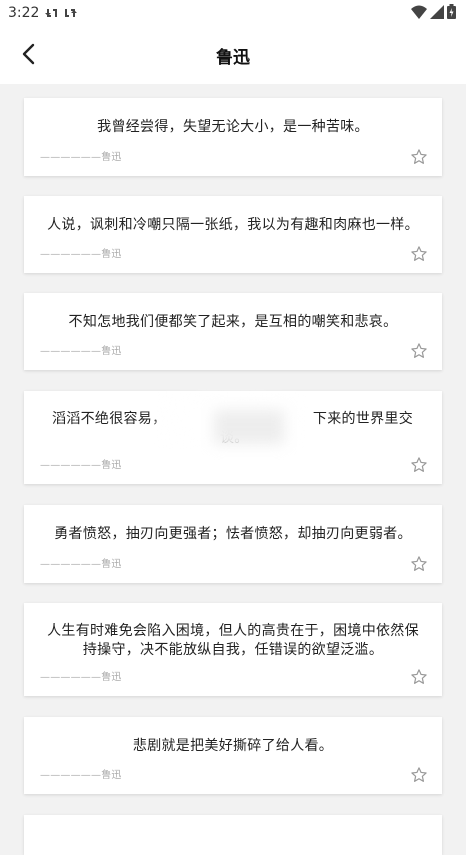  What do you see at coordinates (249, 427) in the screenshot?
I see `loading-blur-overlay` at bounding box center [249, 427].